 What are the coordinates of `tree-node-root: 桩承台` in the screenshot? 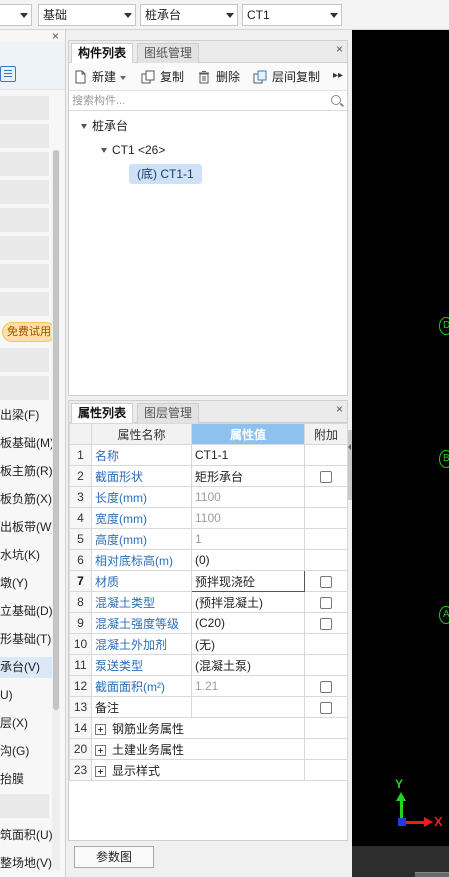 It's located at (104, 126).